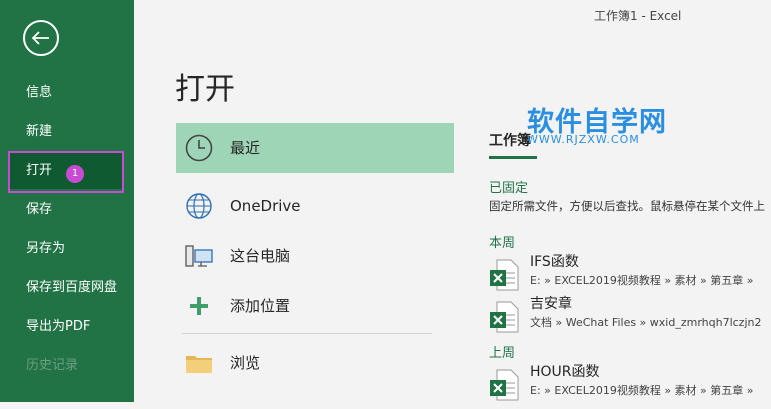 The height and width of the screenshot is (409, 771). I want to click on file-item: IFS函数 E: » EXCEL2019视频教程 » 素材 » 第五章 », so click(630, 275).